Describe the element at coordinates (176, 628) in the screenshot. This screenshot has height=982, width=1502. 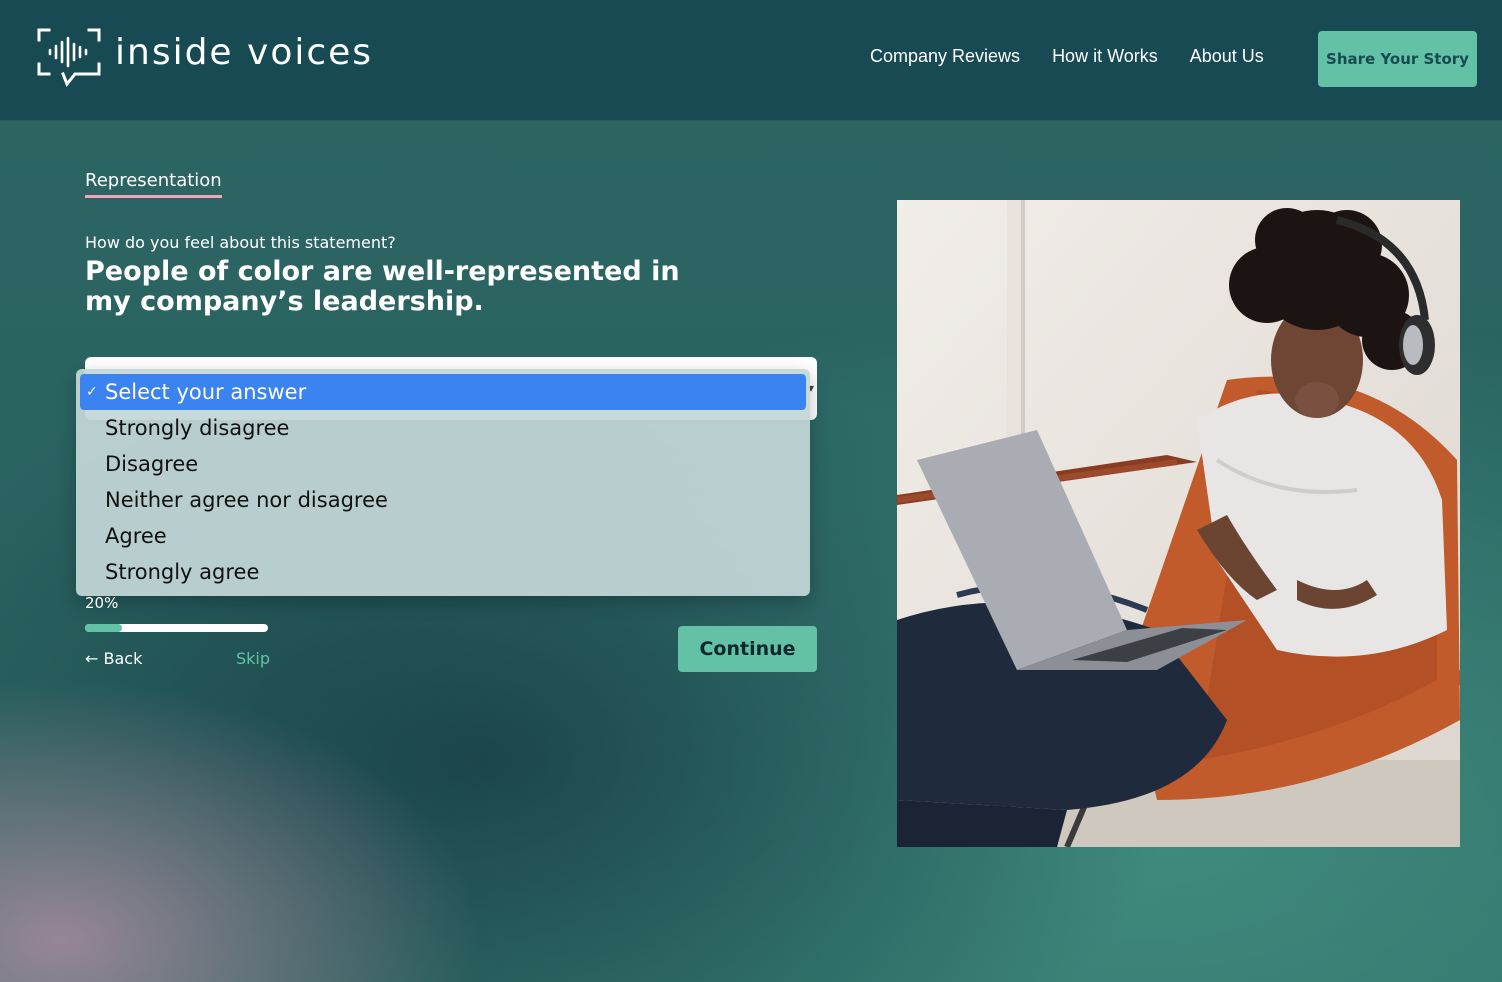
I see `progress-bar` at that location.